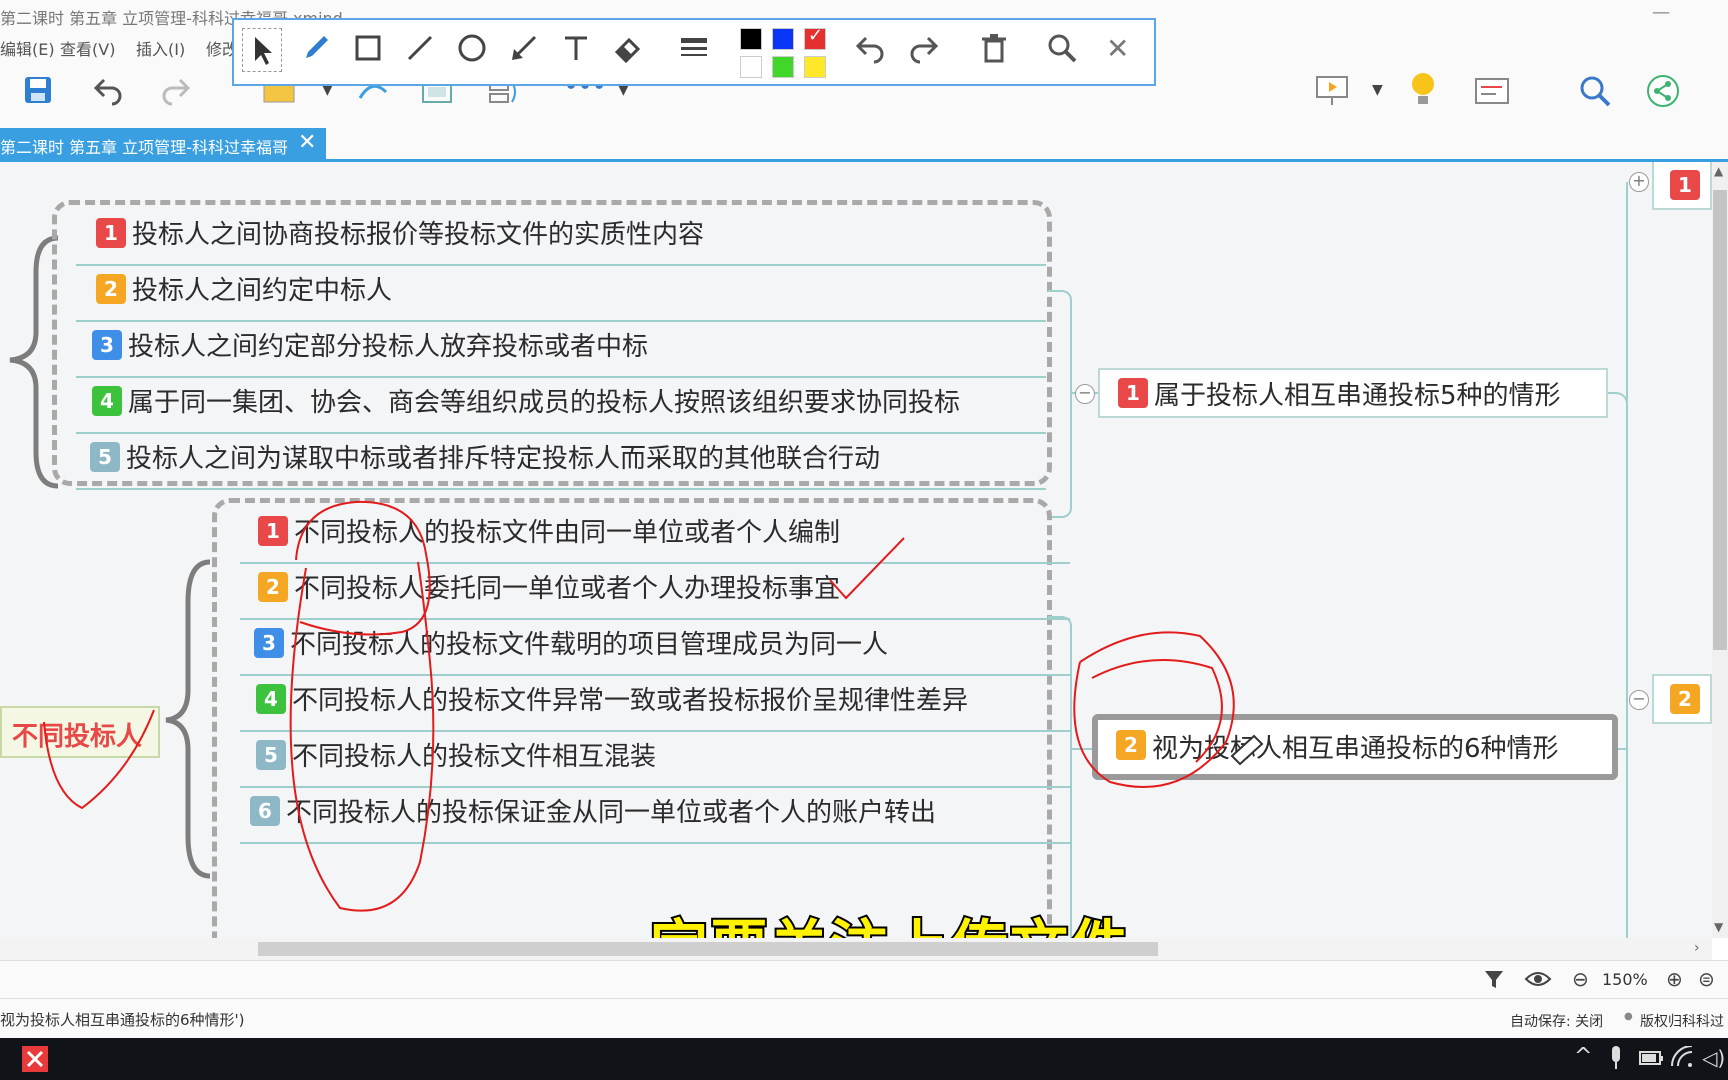  Describe the element at coordinates (994, 52) in the screenshot. I see `trash-icon` at that location.